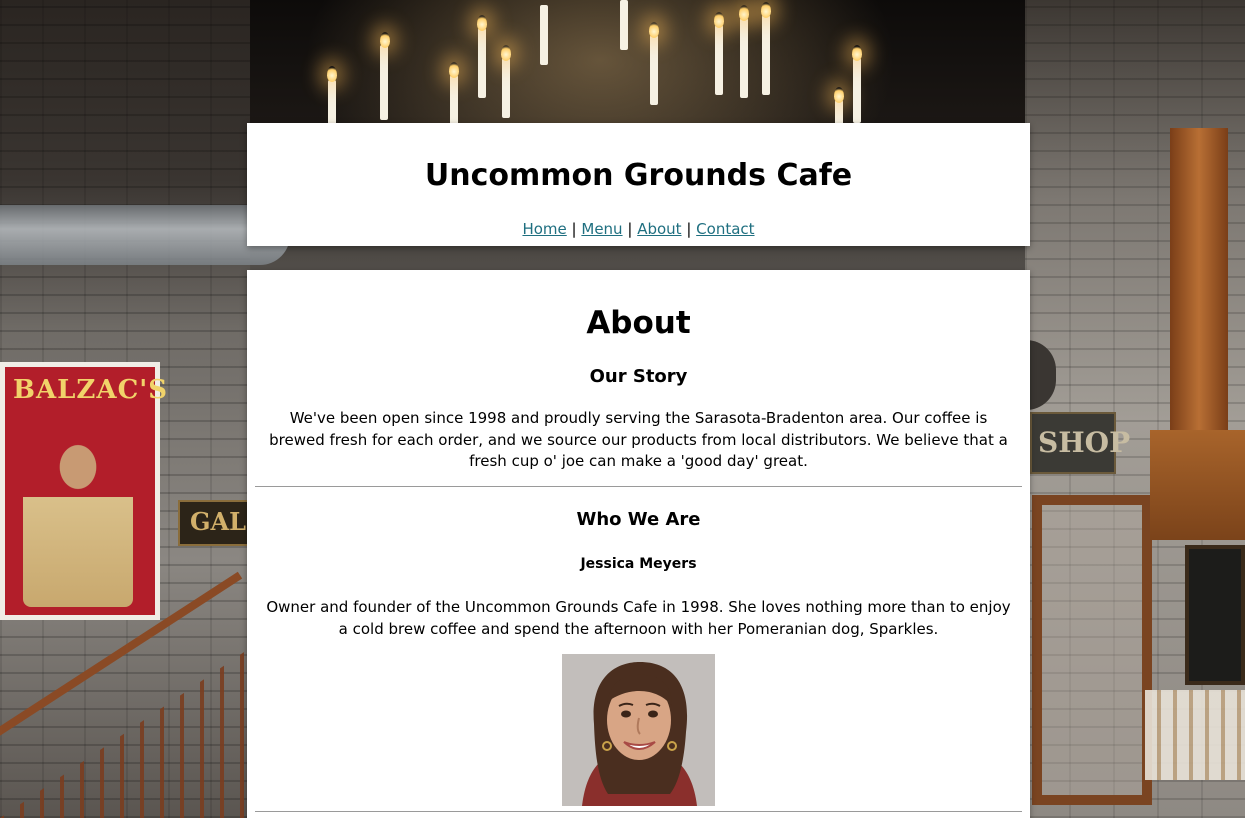 Image resolution: width=1245 pixels, height=818 pixels. Describe the element at coordinates (1197, 485) in the screenshot. I see `wooden-balcony` at that location.